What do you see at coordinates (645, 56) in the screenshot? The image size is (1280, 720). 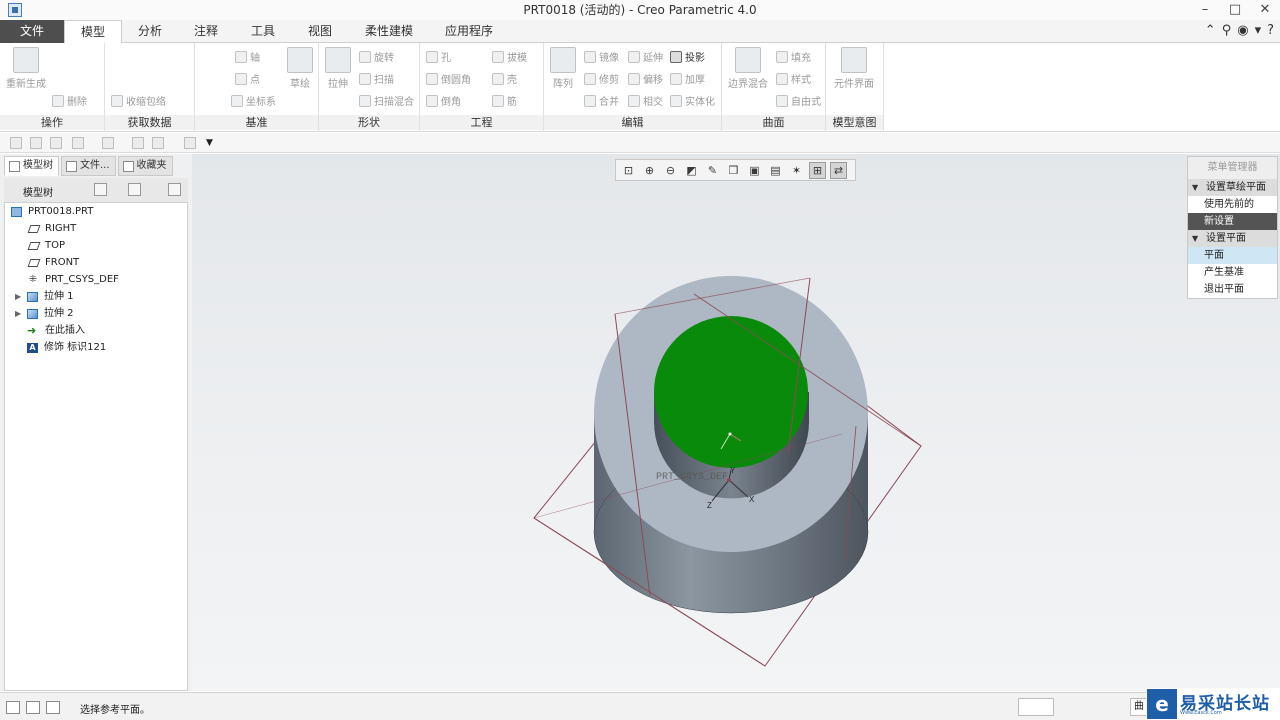 I see `extend-button: 延伸` at bounding box center [645, 56].